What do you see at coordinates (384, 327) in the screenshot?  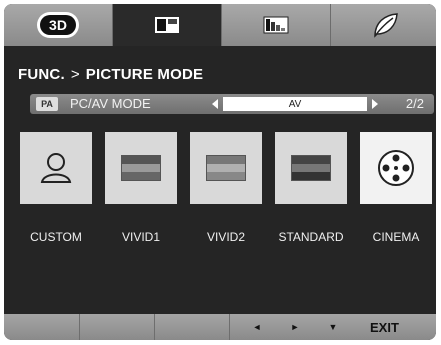 I see `exit-button: EXIT` at bounding box center [384, 327].